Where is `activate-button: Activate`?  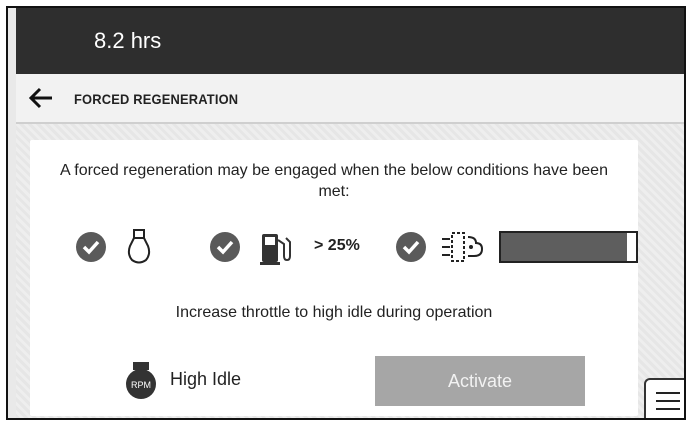 activate-button: Activate is located at coordinates (480, 381).